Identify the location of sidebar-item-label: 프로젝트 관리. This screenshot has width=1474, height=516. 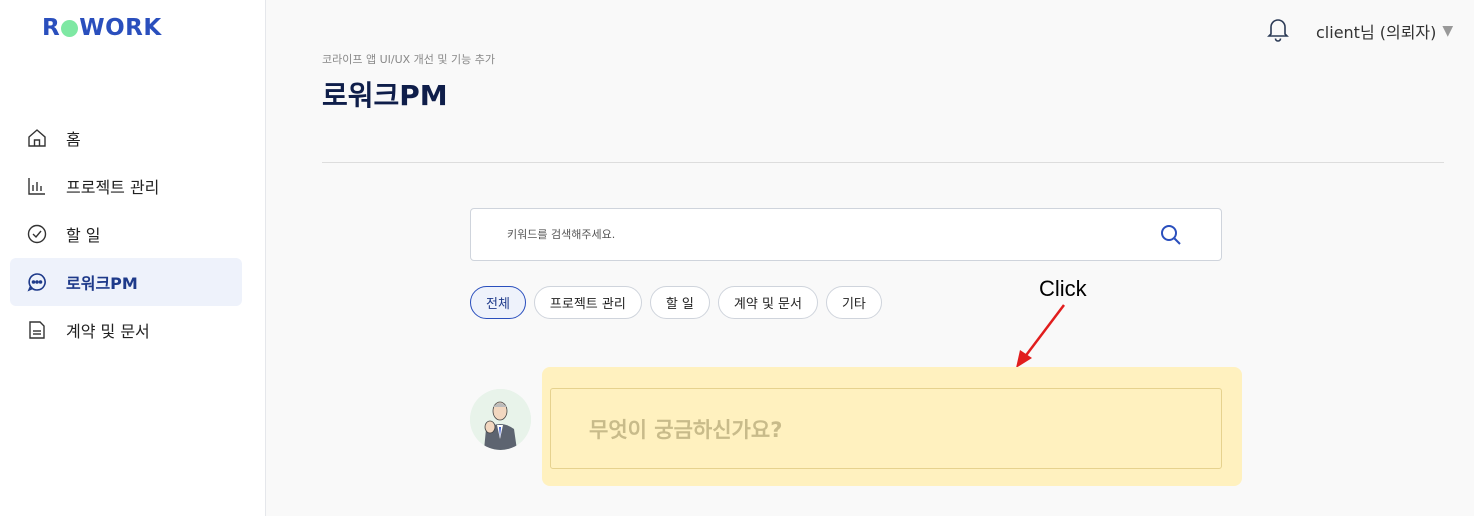
(113, 187).